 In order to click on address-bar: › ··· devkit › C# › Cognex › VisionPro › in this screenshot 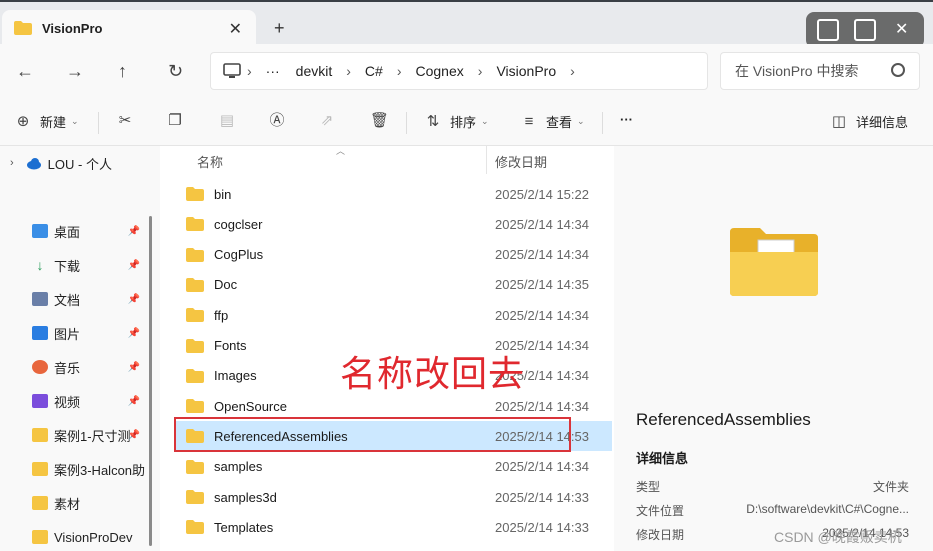, I will do `click(459, 71)`.